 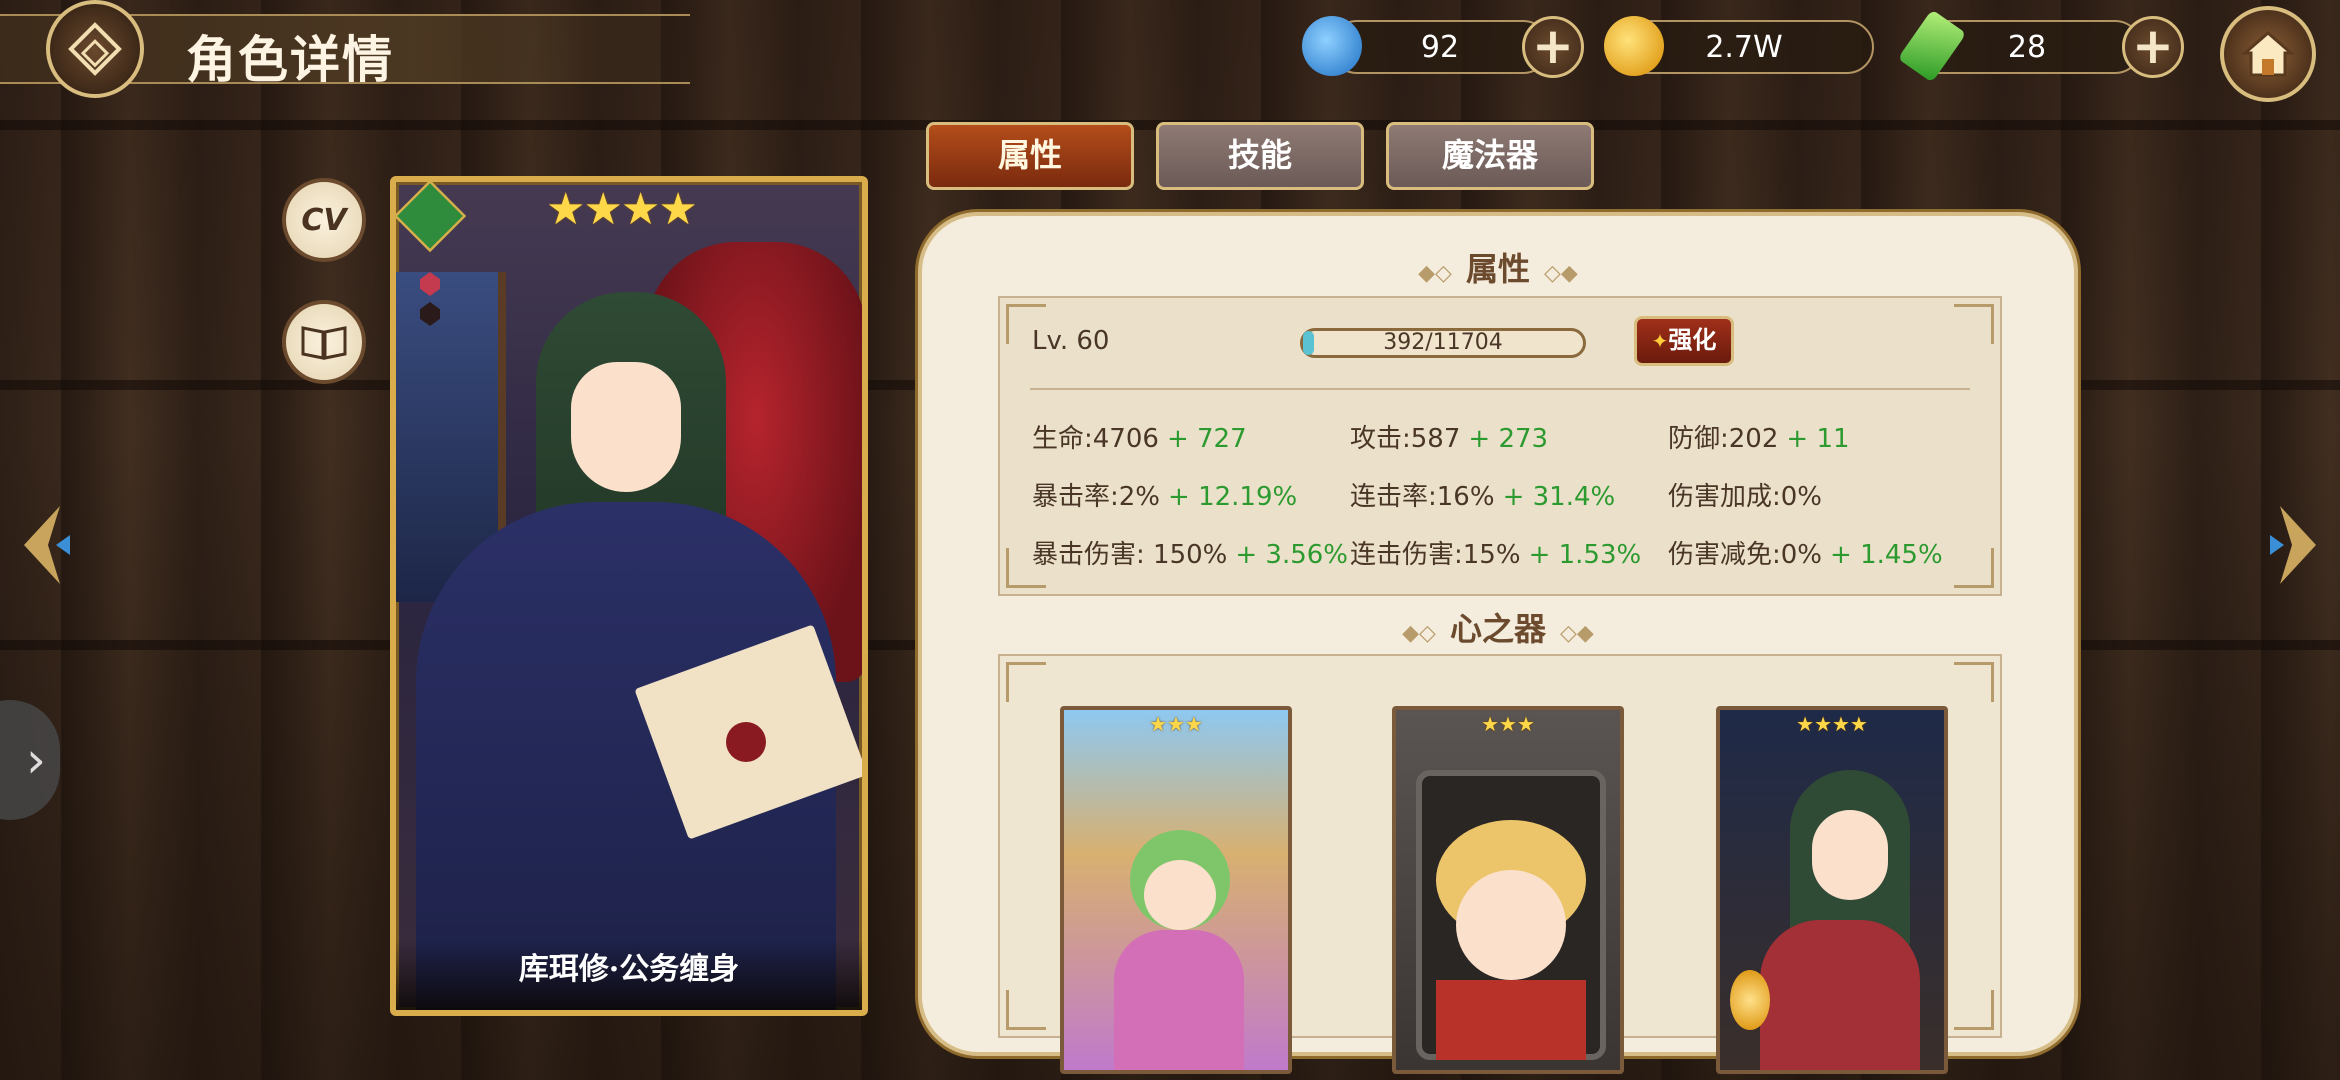 I want to click on stat-attack: 攻击:587 + 273, so click(x=1449, y=436).